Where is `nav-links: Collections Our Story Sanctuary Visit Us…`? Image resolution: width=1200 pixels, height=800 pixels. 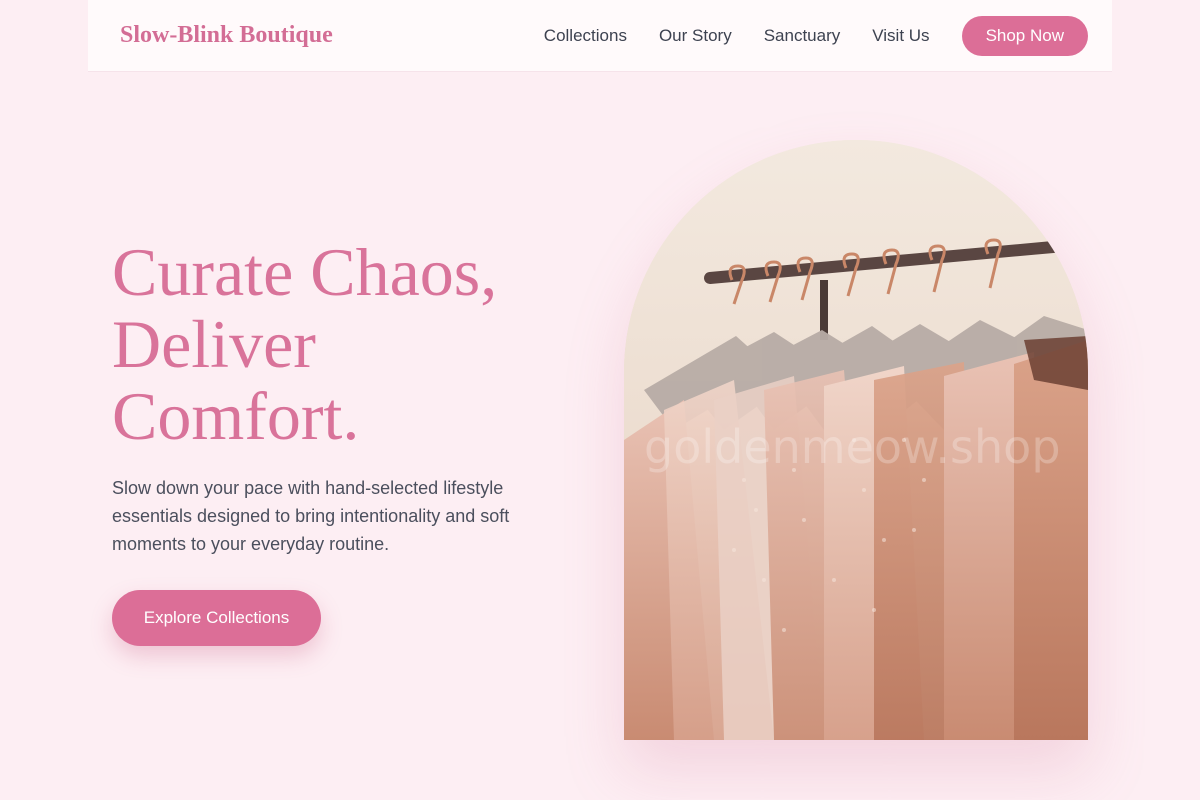
nav-links: Collections Our Story Sanctuary Visit Us… is located at coordinates (816, 35).